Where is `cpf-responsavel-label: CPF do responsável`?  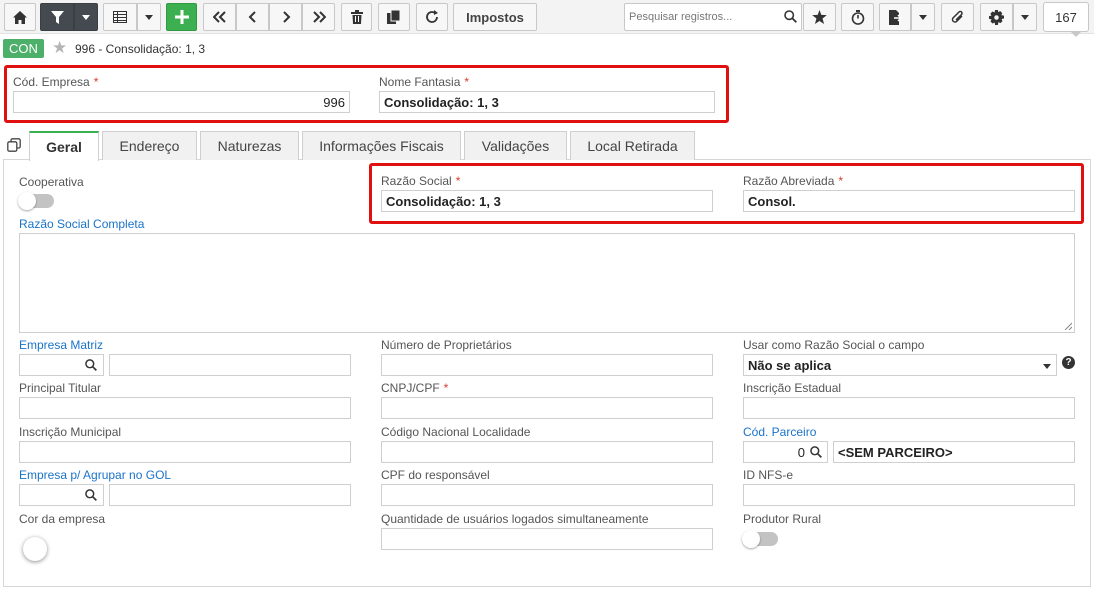
cpf-responsavel-label: CPF do responsável is located at coordinates (435, 475).